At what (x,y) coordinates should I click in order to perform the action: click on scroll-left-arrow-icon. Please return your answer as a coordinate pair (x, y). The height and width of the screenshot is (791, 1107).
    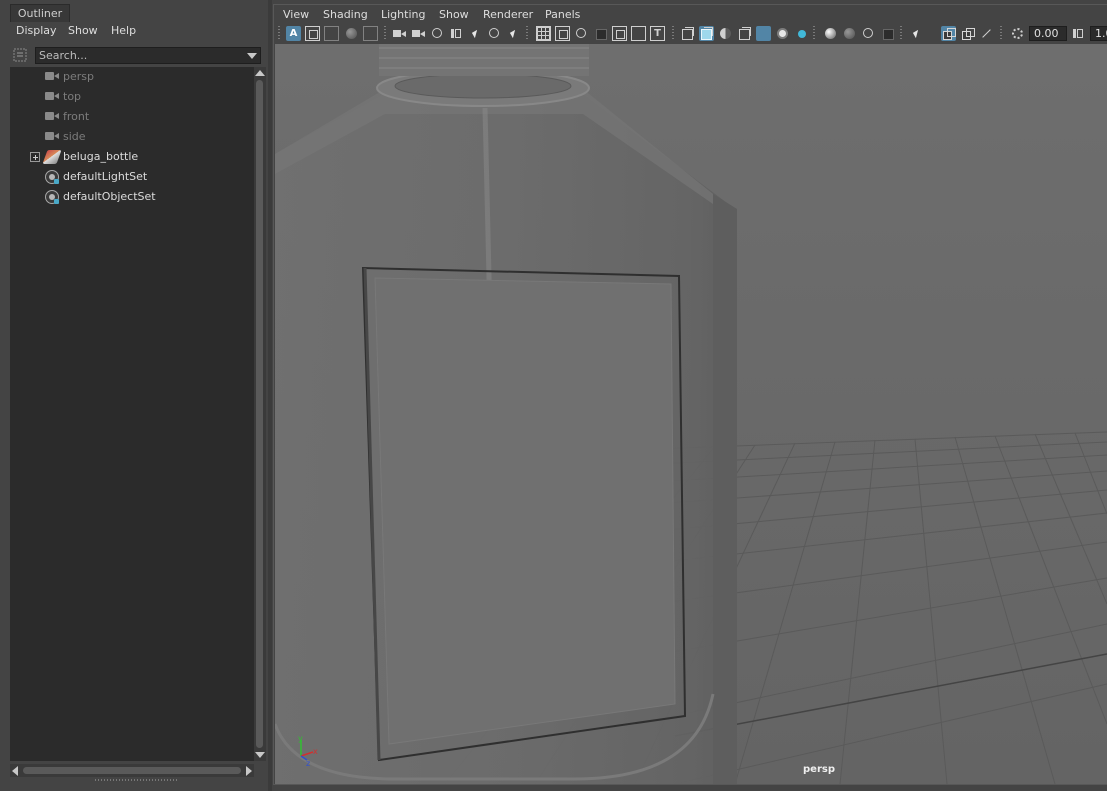
    Looking at the image, I should click on (15, 771).